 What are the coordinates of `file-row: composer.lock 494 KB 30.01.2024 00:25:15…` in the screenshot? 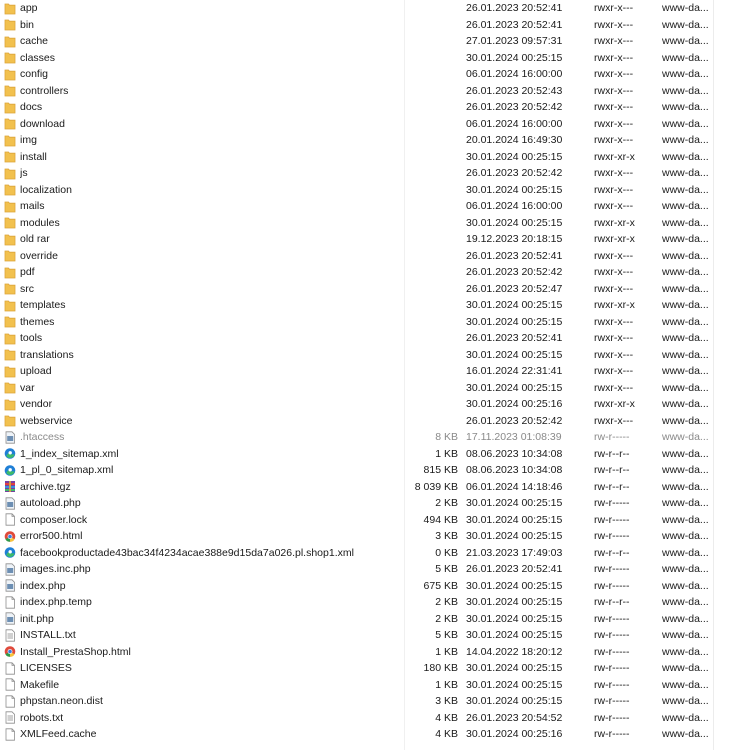 It's located at (356, 520).